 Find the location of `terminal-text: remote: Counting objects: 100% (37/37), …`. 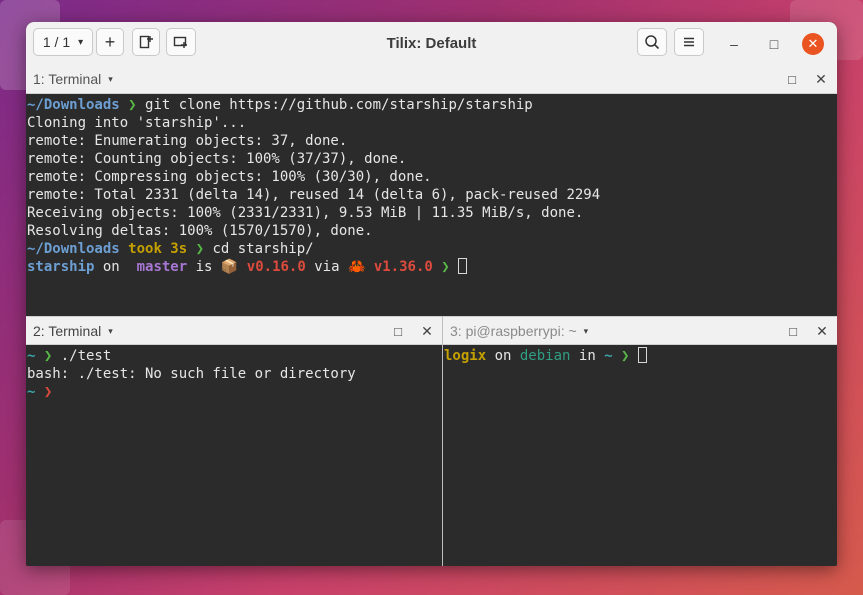

terminal-text: remote: Counting objects: 100% (37/37), … is located at coordinates (216, 159).